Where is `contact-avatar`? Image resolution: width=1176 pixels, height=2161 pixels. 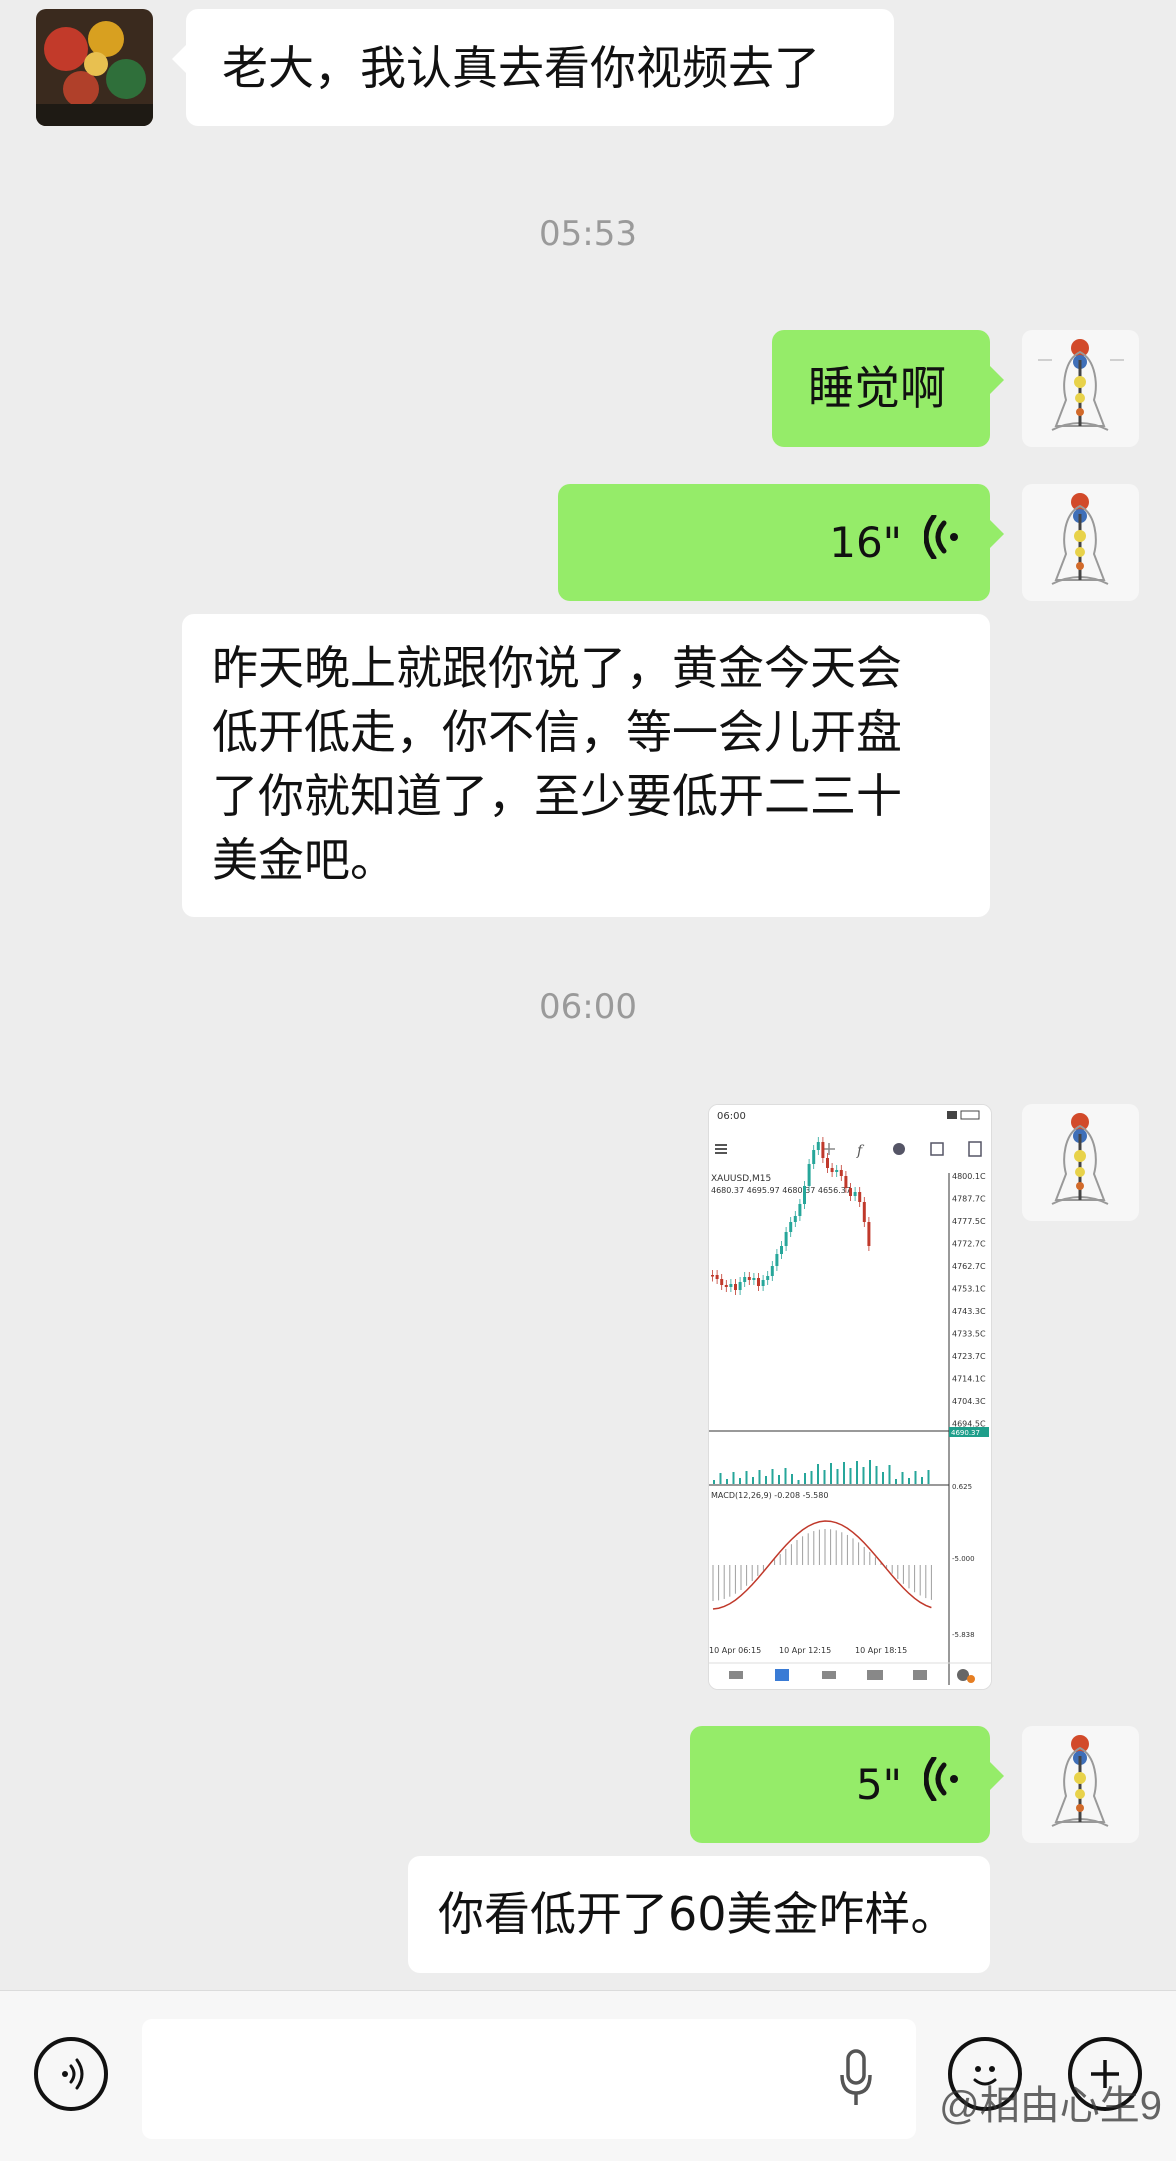
contact-avatar is located at coordinates (94, 67).